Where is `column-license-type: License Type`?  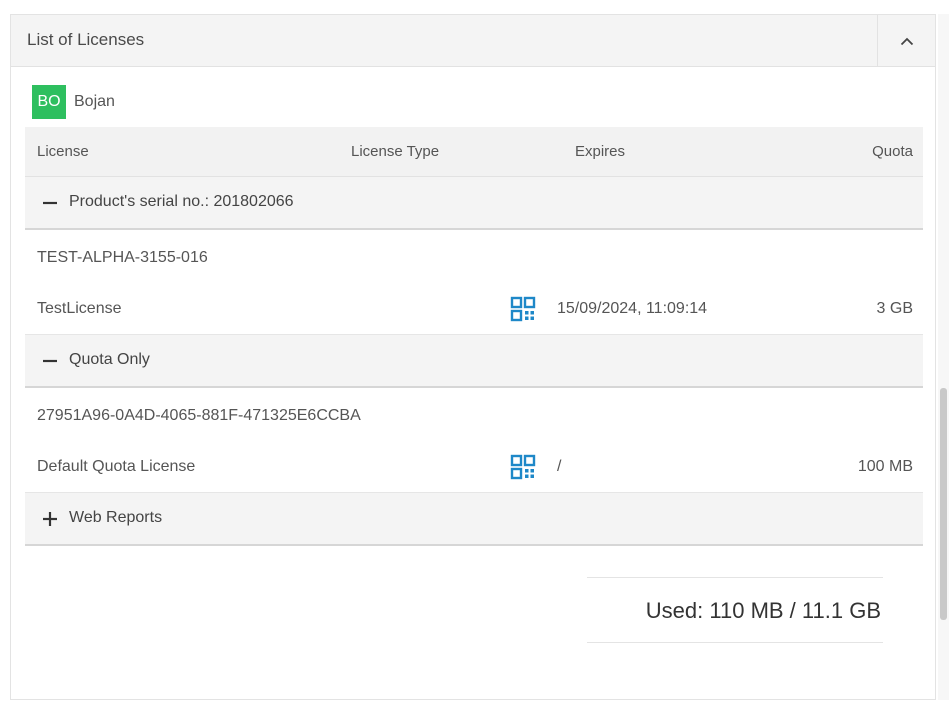 column-license-type: License Type is located at coordinates (395, 151).